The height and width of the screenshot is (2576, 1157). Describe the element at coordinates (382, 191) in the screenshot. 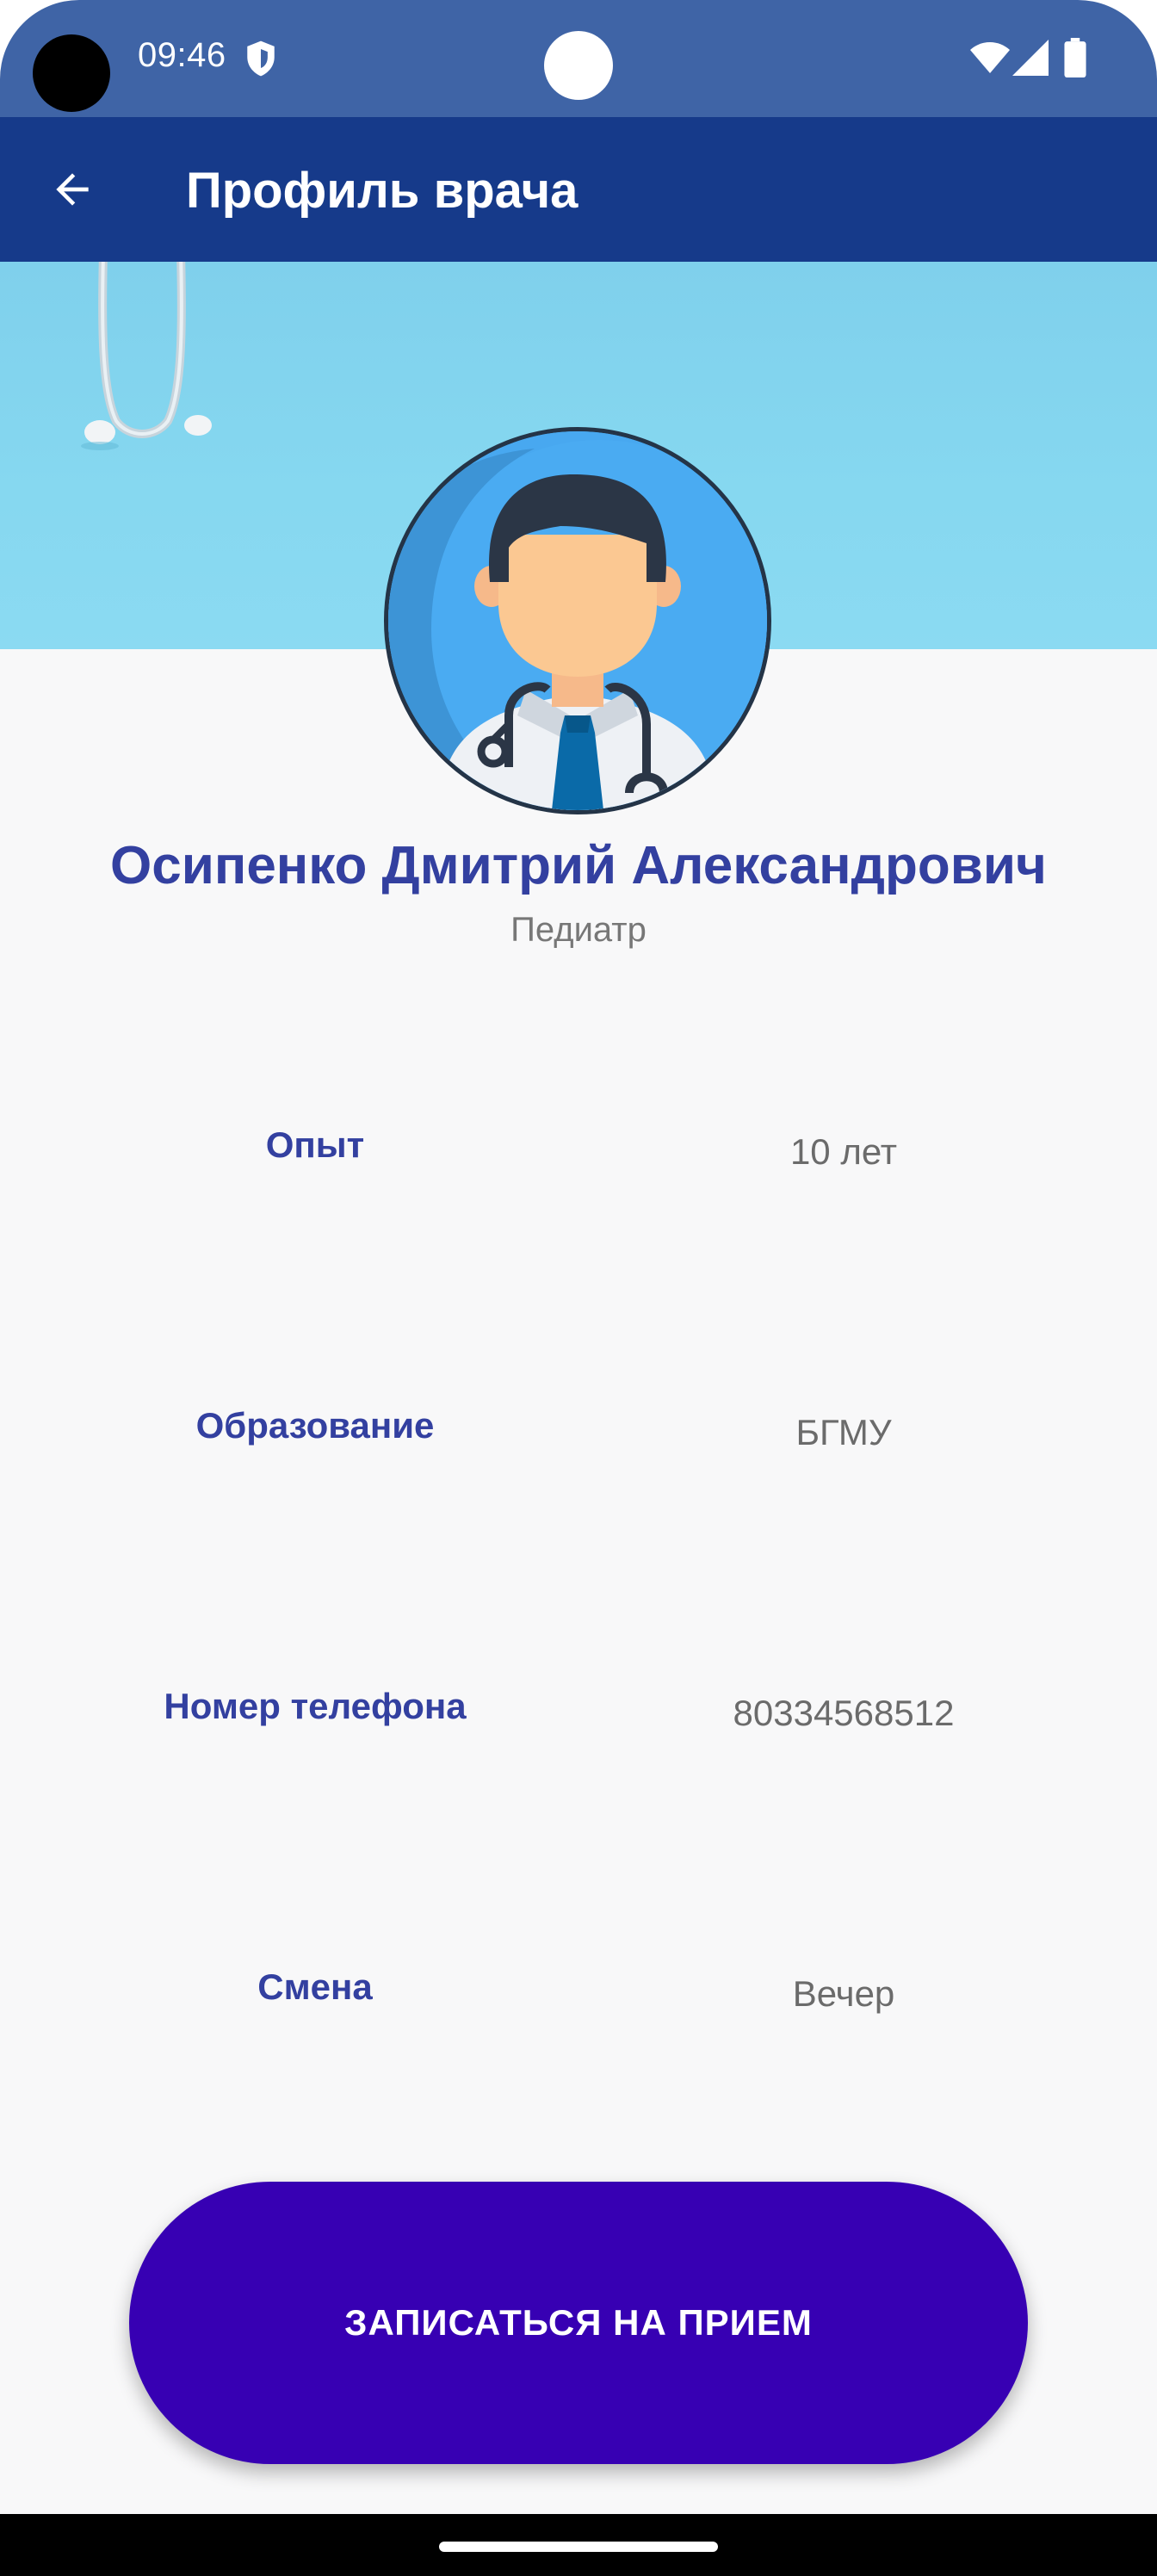

I see `page-title: Профиль врача` at that location.